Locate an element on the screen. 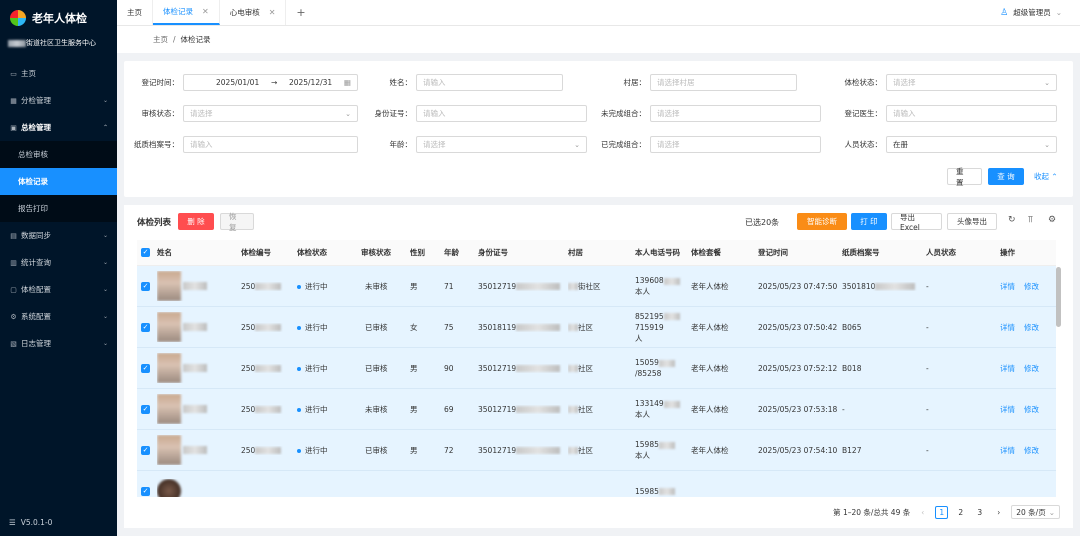  smart-diagnosis-button: 智能诊断 is located at coordinates (822, 221).